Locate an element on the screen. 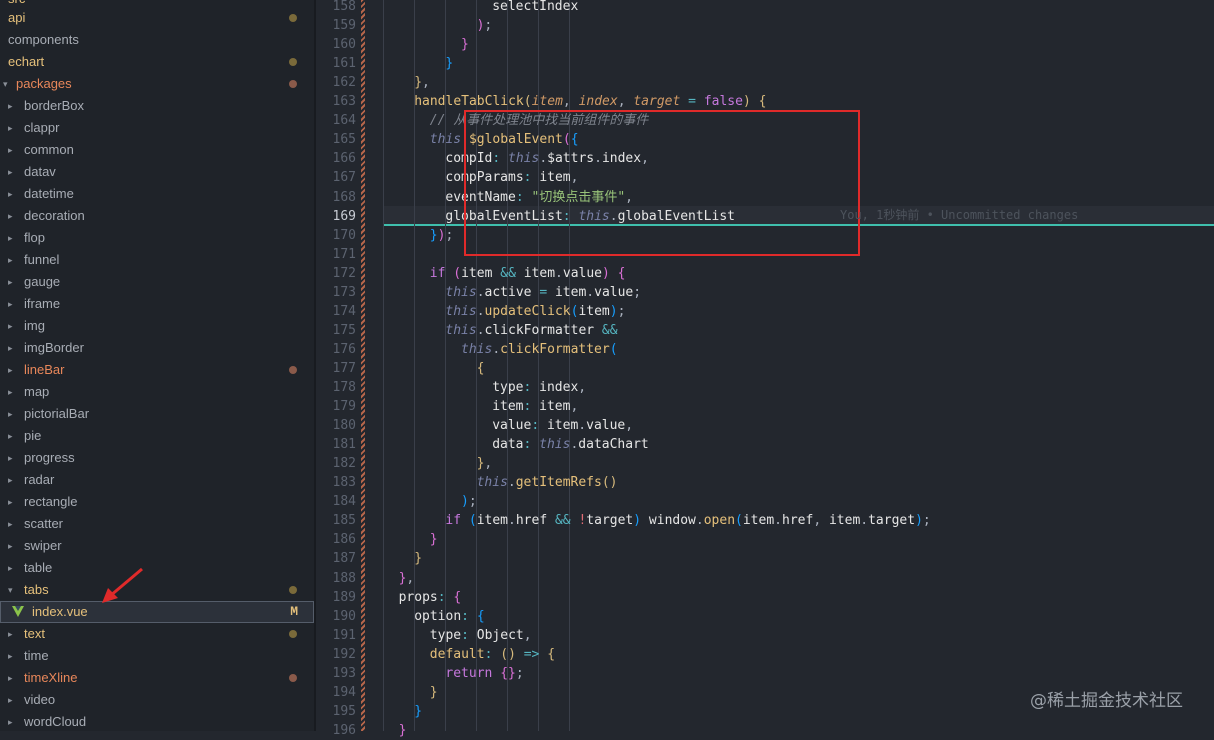 The height and width of the screenshot is (740, 1214). tree-label: map is located at coordinates (37, 391).